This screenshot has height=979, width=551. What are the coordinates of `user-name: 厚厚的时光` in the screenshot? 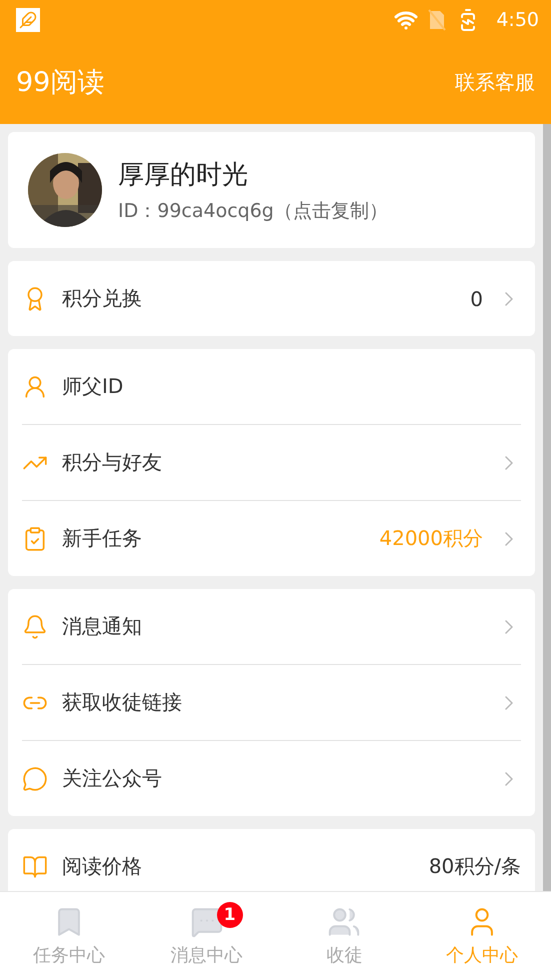 It's located at (183, 175).